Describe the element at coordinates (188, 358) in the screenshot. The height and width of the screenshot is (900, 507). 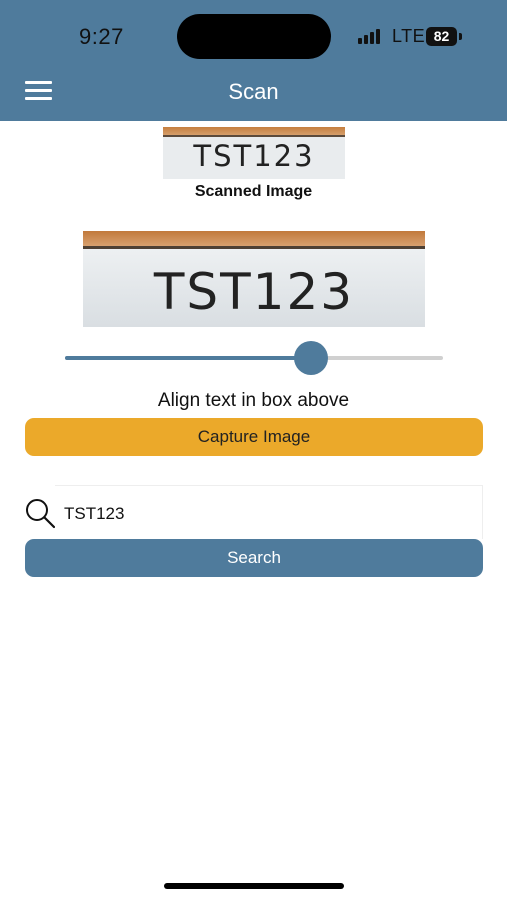
I see `slider-fill` at that location.